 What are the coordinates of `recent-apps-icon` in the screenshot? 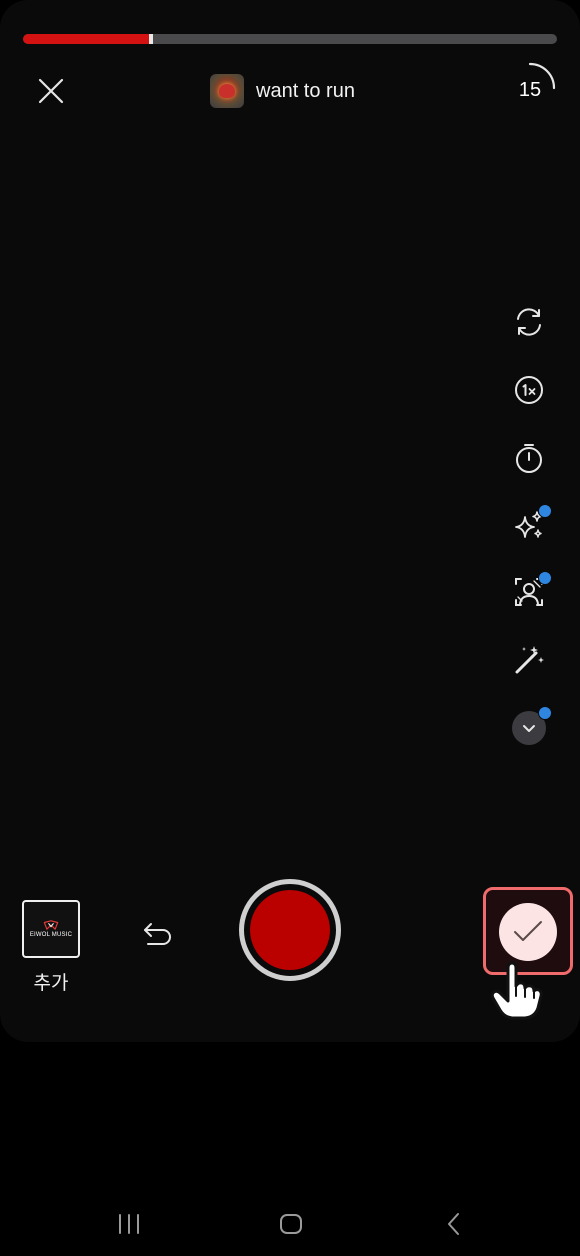 It's located at (129, 1224).